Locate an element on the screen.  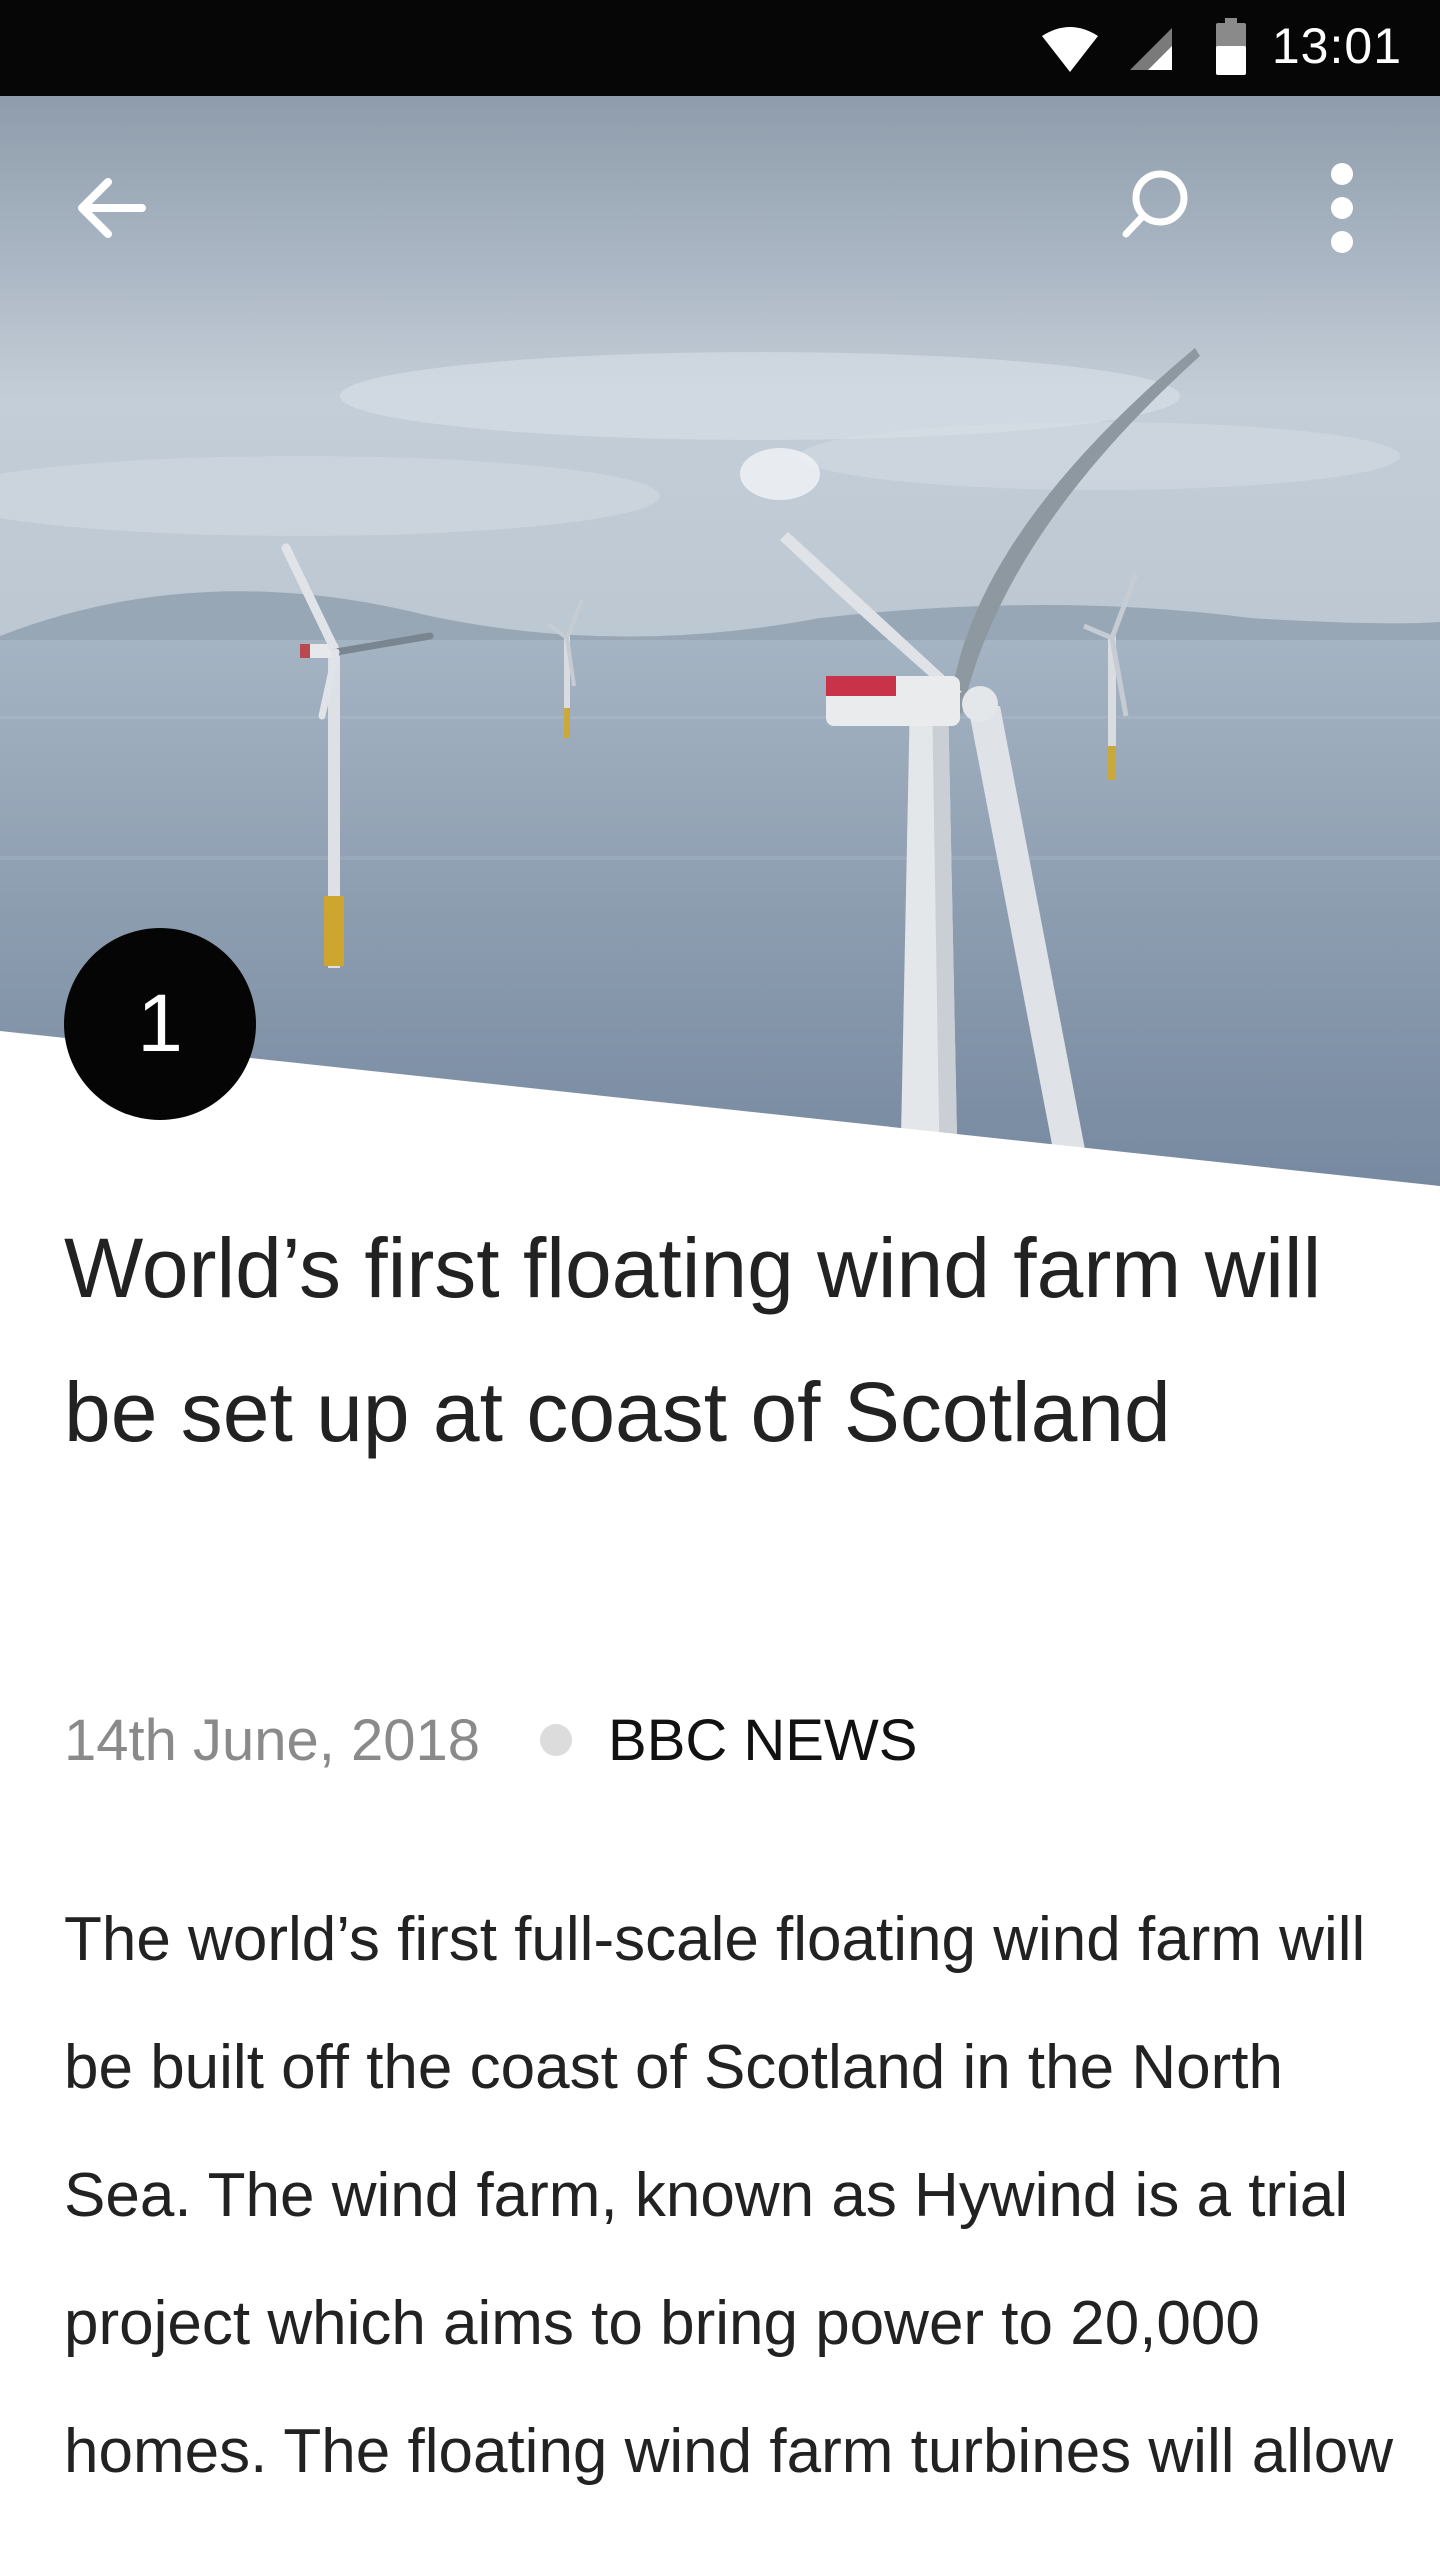
separator-dot is located at coordinates (556, 1740).